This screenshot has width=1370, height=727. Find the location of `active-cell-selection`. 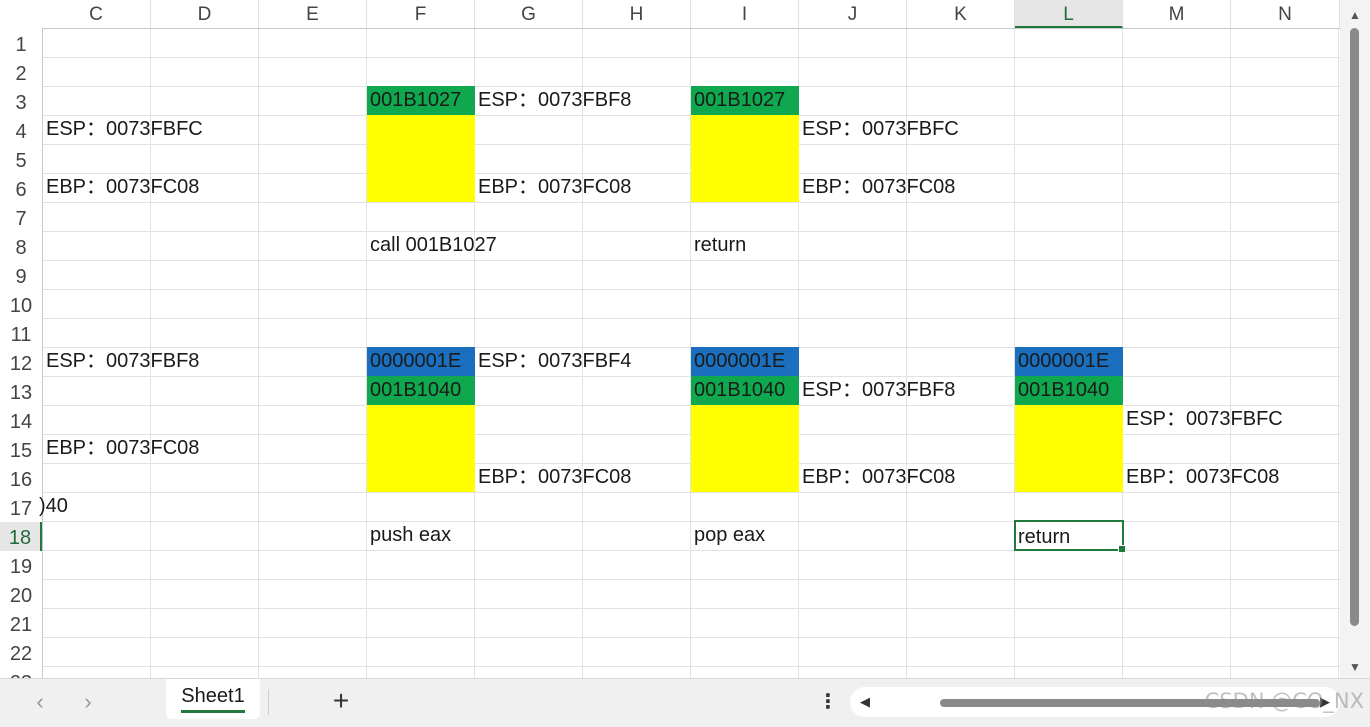

active-cell-selection is located at coordinates (1070, 536).